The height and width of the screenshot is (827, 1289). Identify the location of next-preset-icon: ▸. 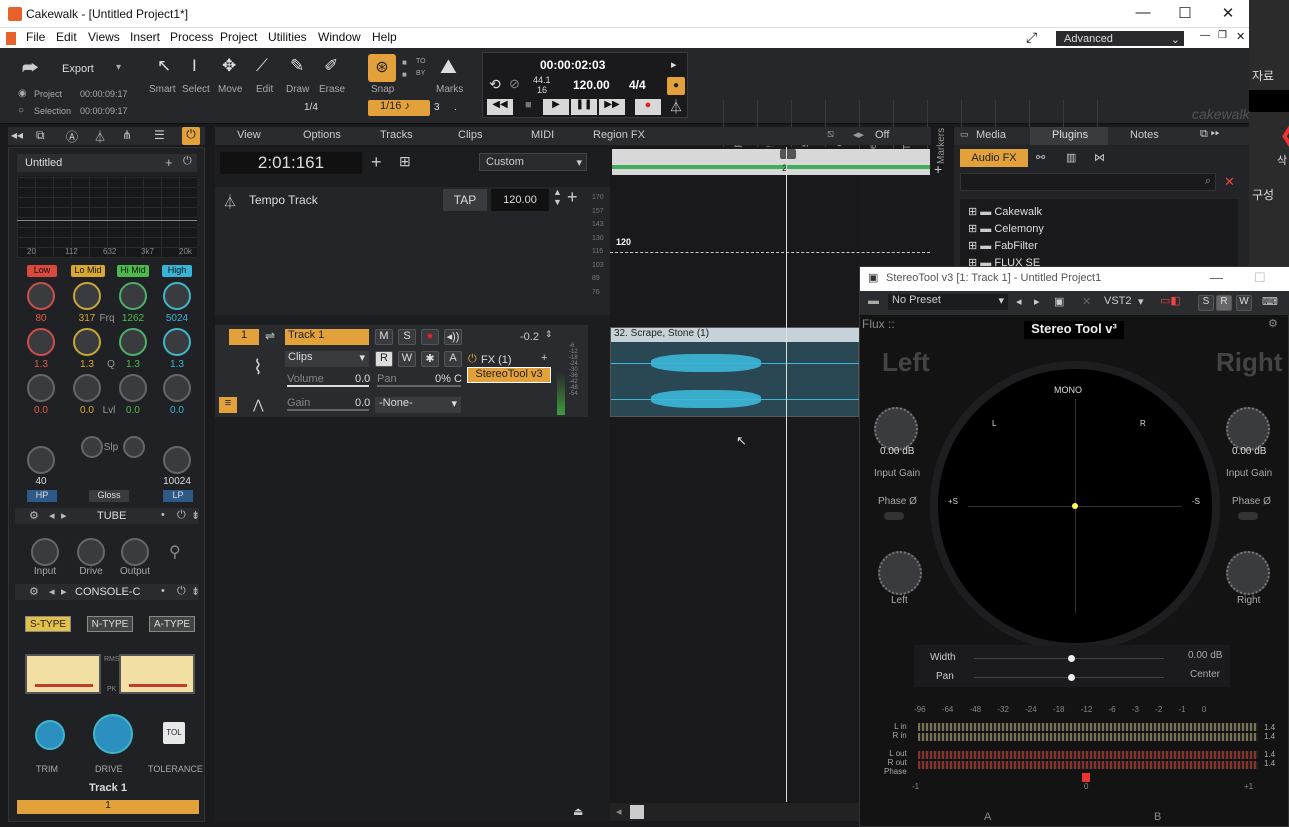
(1037, 301).